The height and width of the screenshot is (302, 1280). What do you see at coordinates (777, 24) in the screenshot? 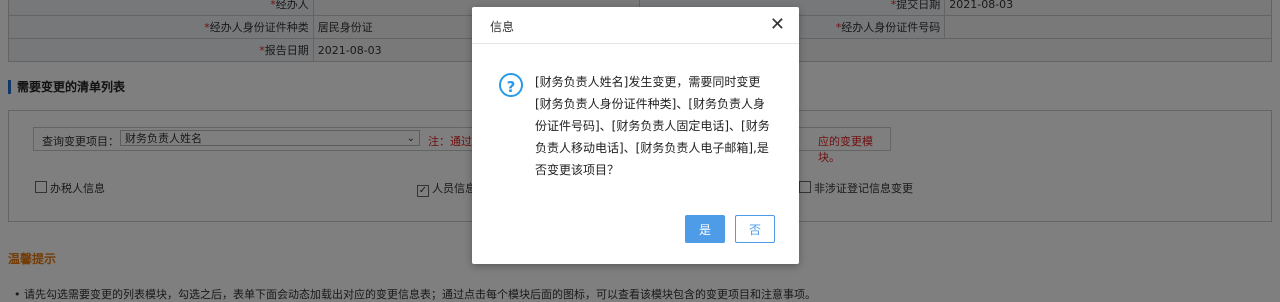
I see `close-icon: ✕` at bounding box center [777, 24].